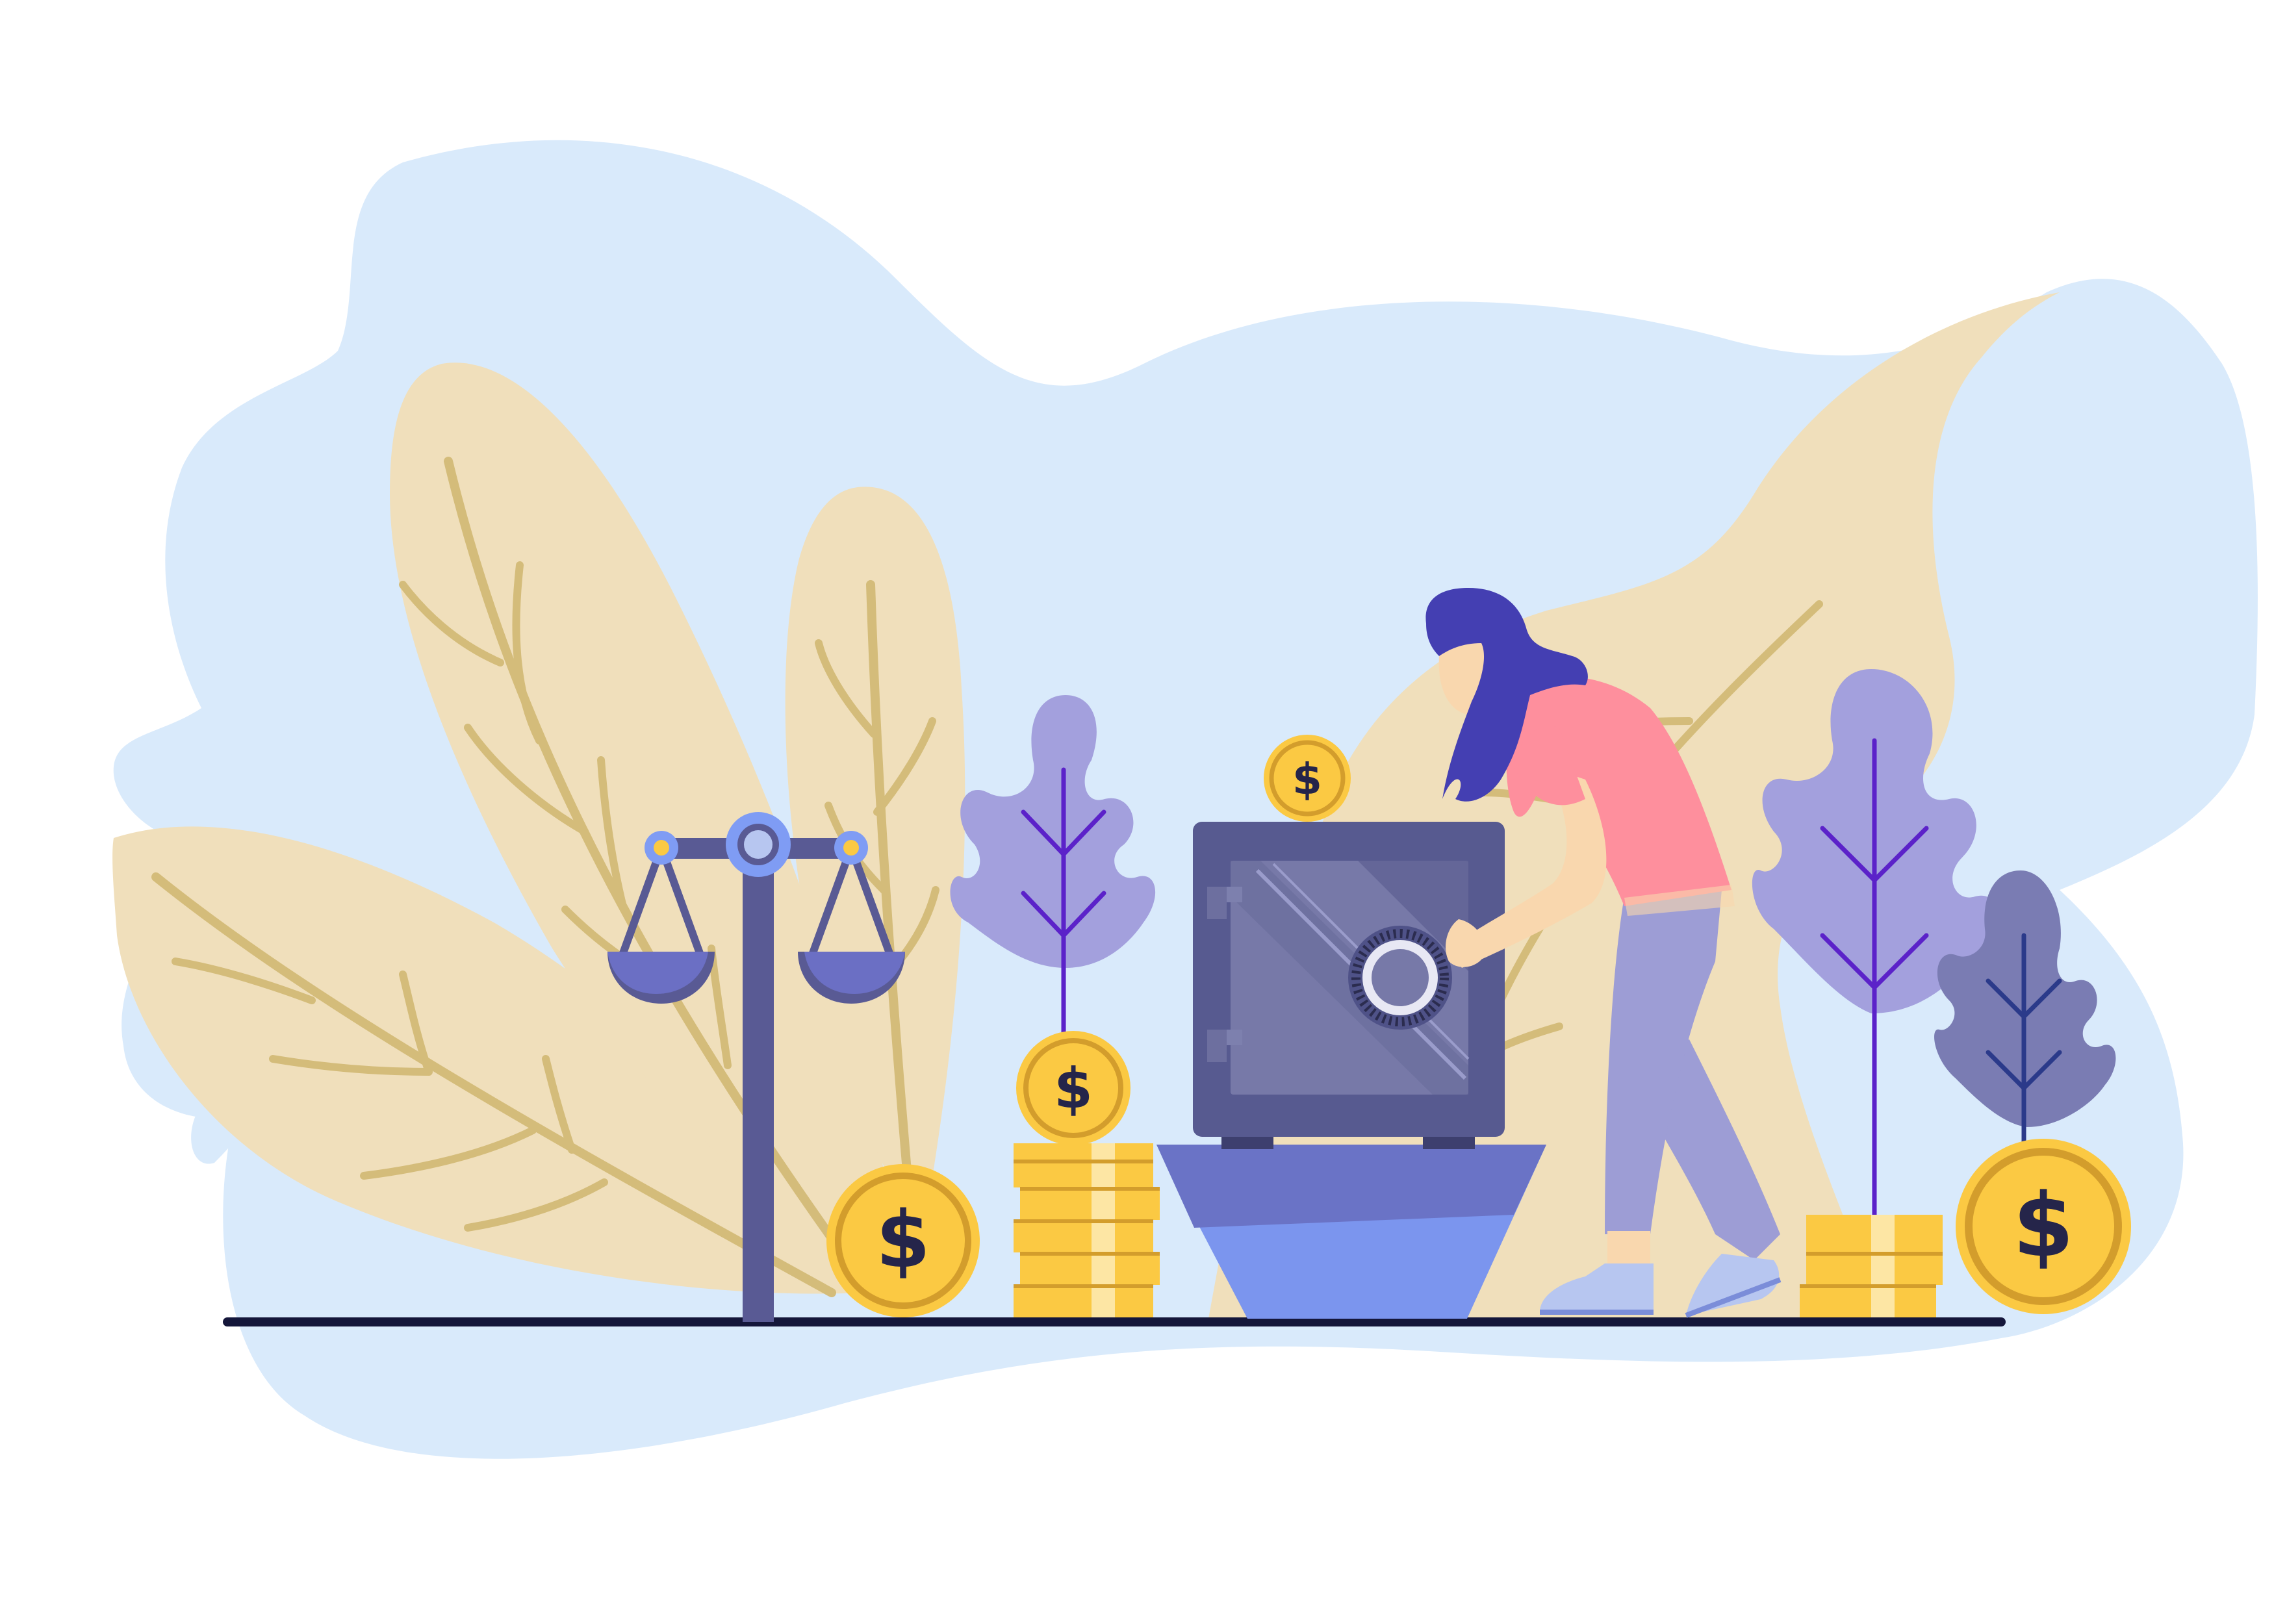  Describe the element at coordinates (1349, 985) in the screenshot. I see `safe-icon` at that location.